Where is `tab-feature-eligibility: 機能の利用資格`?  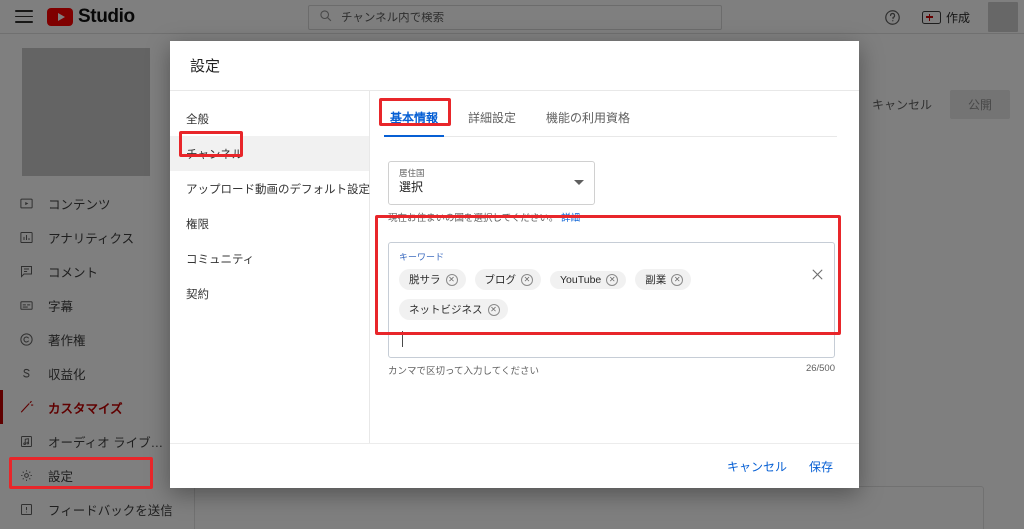
tab-feature-eligibility: 機能の利用資格 is located at coordinates (588, 120).